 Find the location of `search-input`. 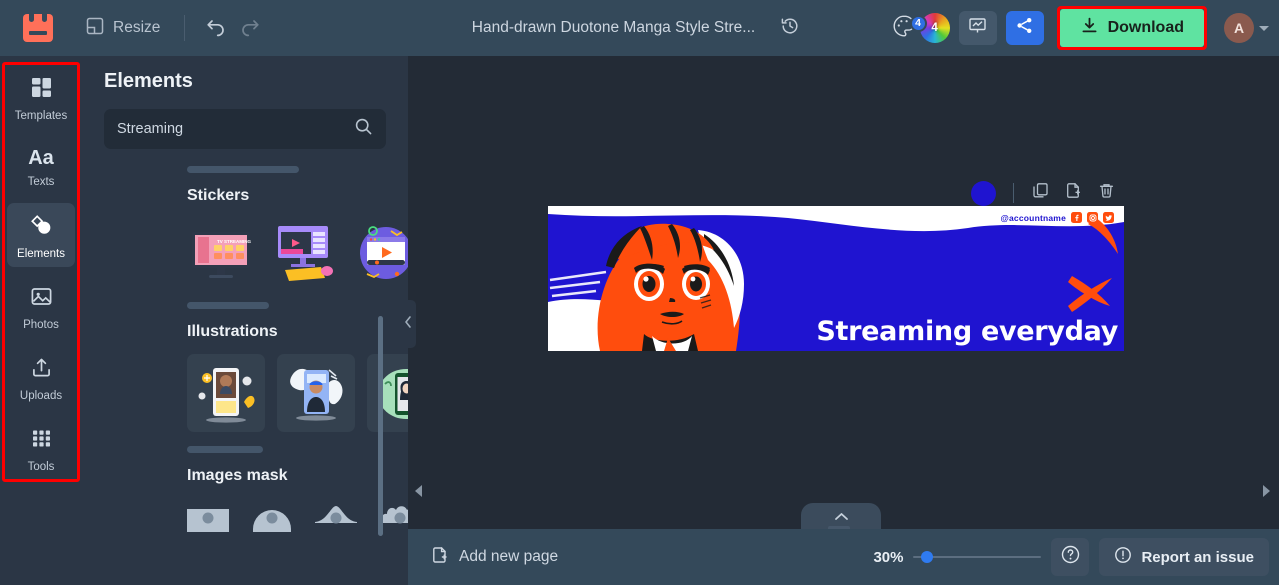

search-input is located at coordinates (235, 129).